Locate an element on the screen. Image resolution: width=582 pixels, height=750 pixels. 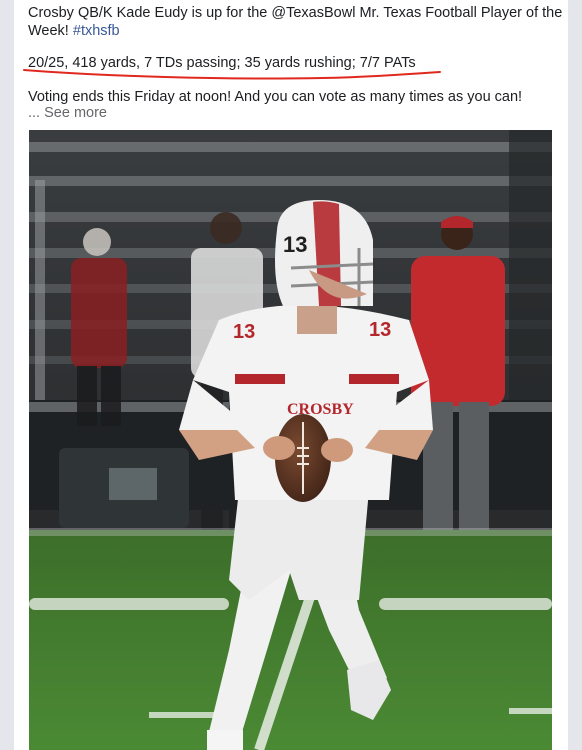
red-underline-annotation is located at coordinates (232, 74).